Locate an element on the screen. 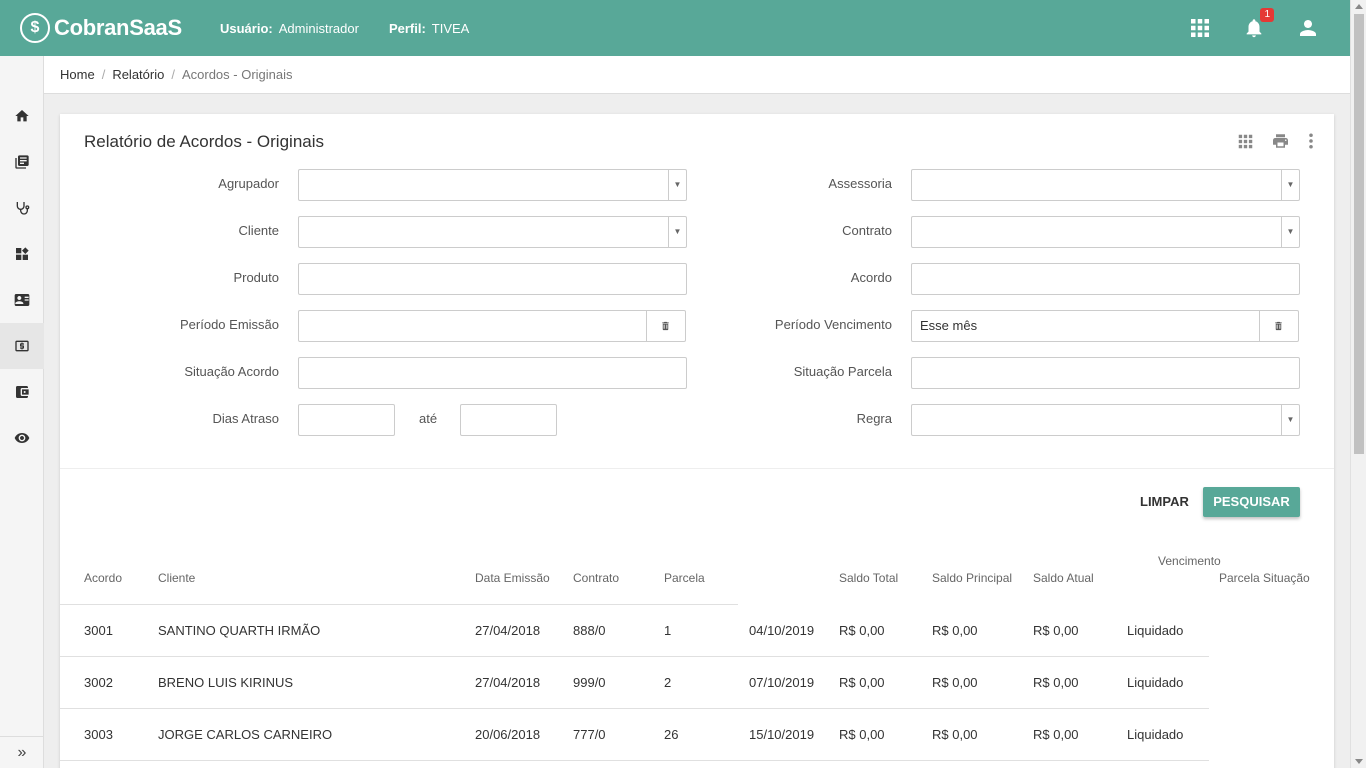 The height and width of the screenshot is (768, 1366). assessoria-label: Assessoria is located at coordinates (860, 183).